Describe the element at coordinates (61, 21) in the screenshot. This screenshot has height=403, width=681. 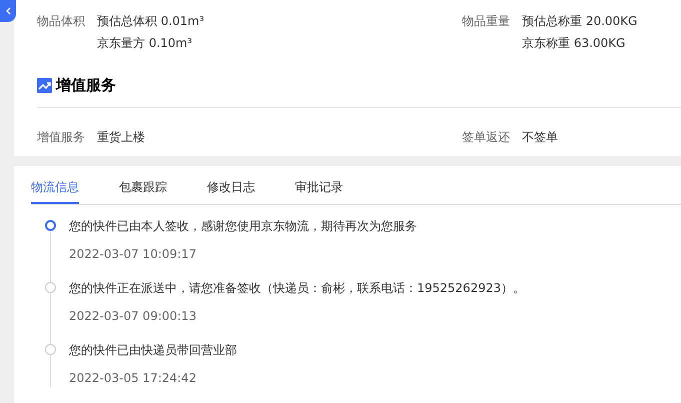
I see `field-label: 物品体积` at that location.